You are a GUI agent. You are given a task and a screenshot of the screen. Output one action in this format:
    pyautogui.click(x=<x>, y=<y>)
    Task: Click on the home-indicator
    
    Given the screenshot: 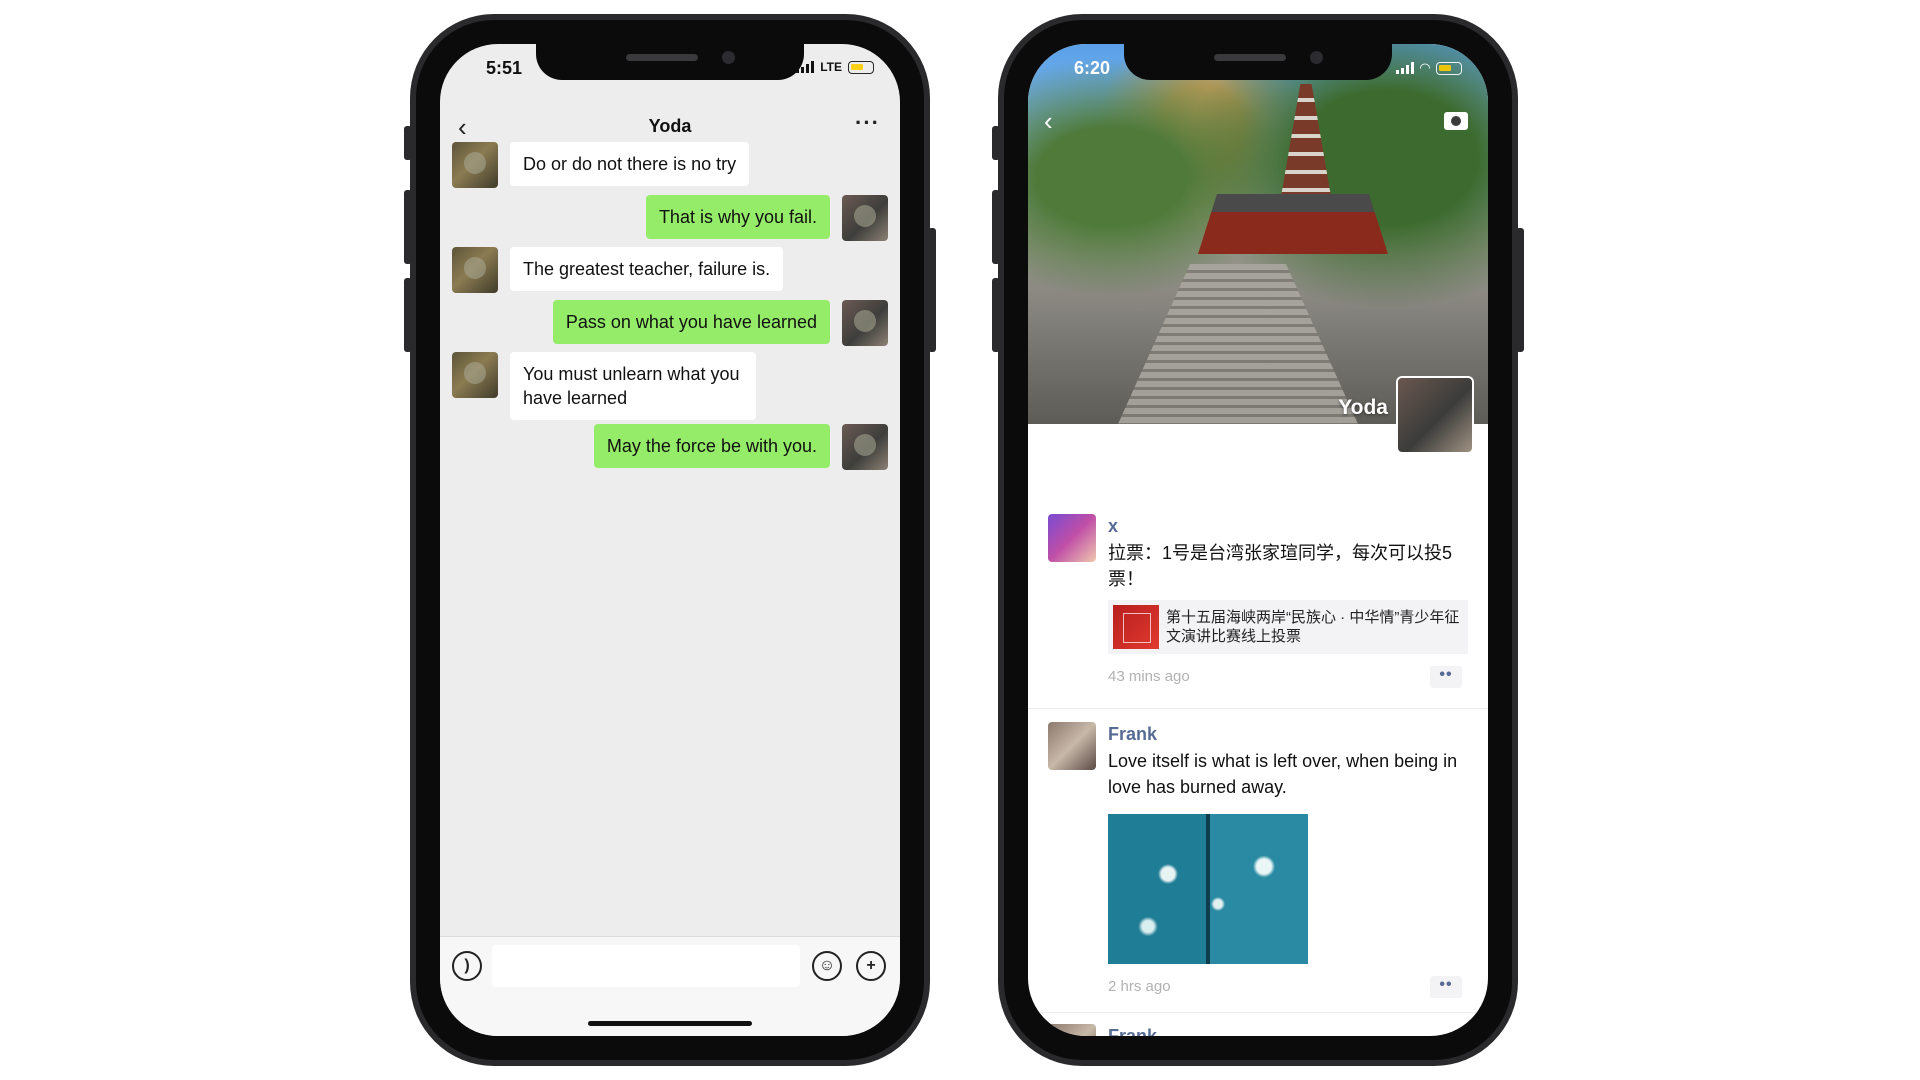 What is the action you would take?
    pyautogui.click(x=670, y=1023)
    